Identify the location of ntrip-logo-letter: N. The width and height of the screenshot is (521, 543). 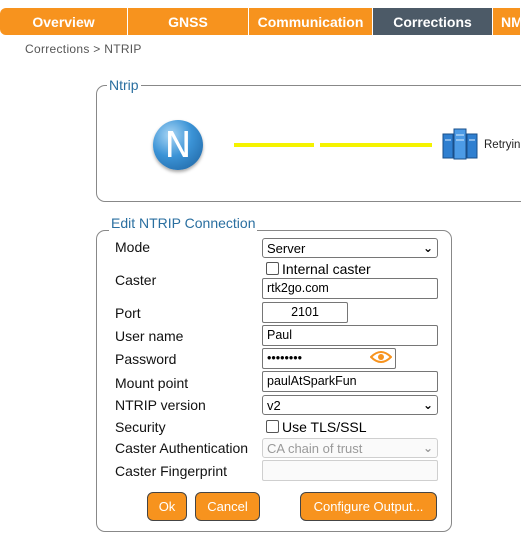
(178, 145).